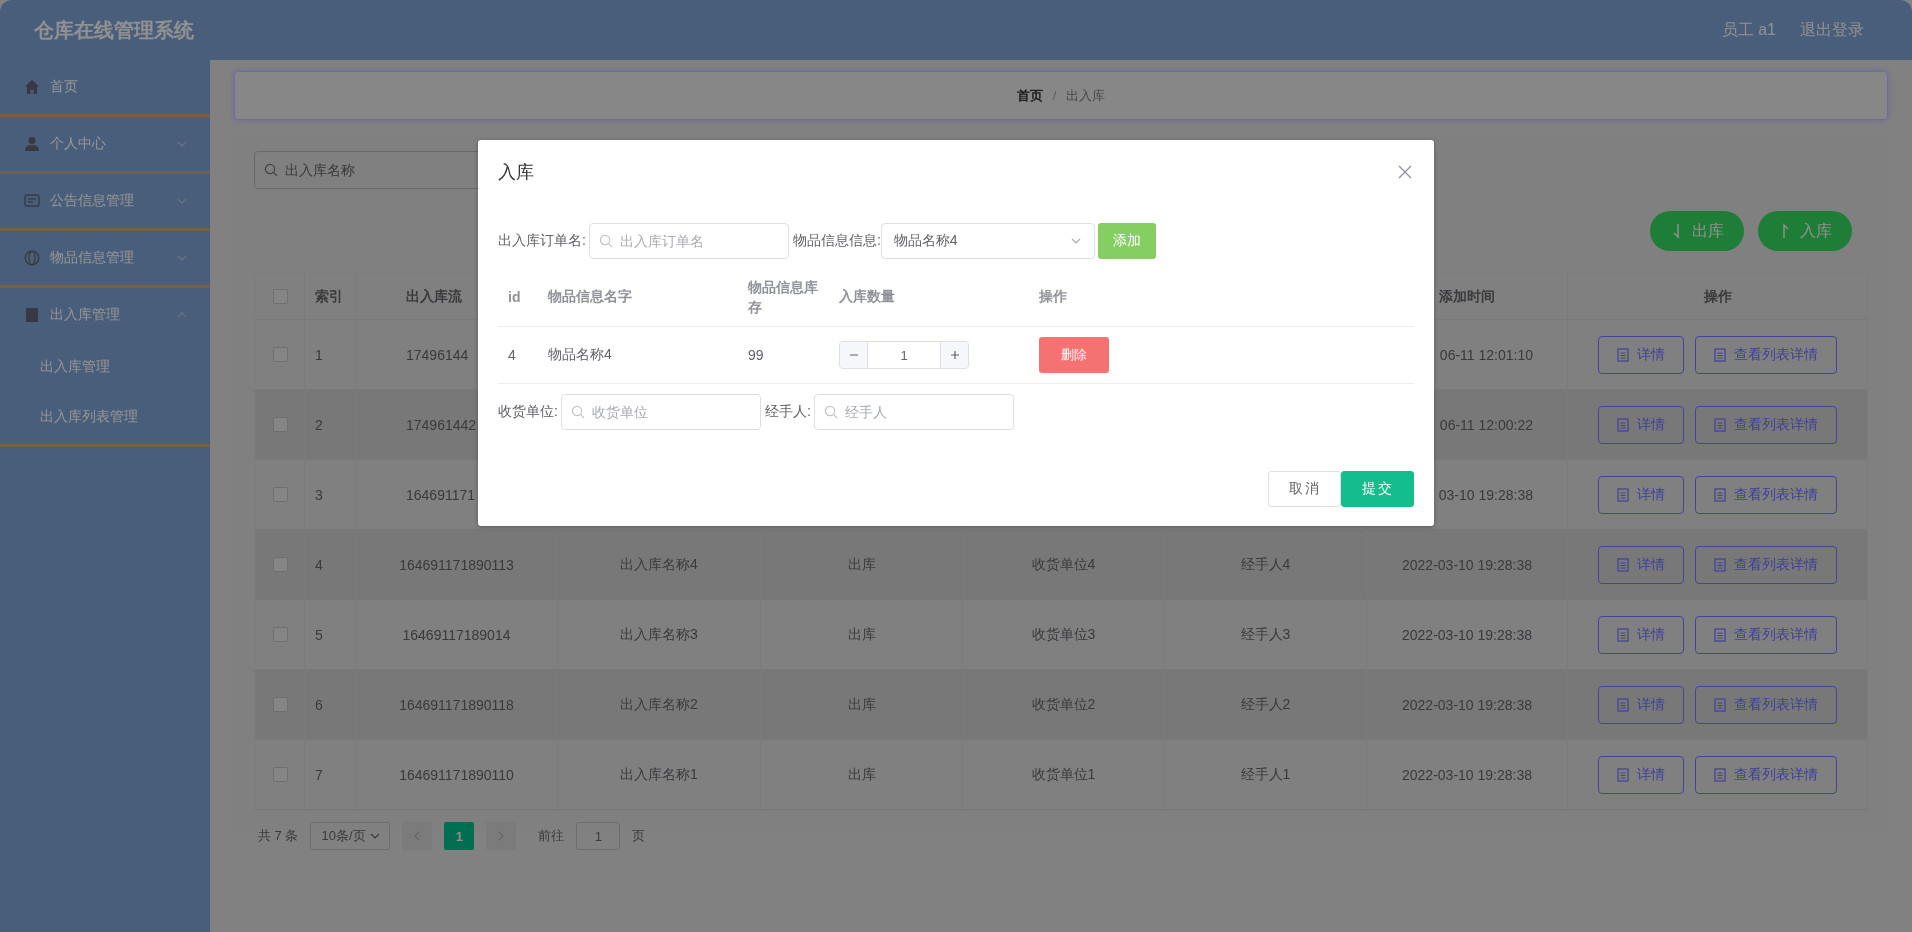 The image size is (1912, 932). What do you see at coordinates (854, 355) in the screenshot?
I see `decrement-button` at bounding box center [854, 355].